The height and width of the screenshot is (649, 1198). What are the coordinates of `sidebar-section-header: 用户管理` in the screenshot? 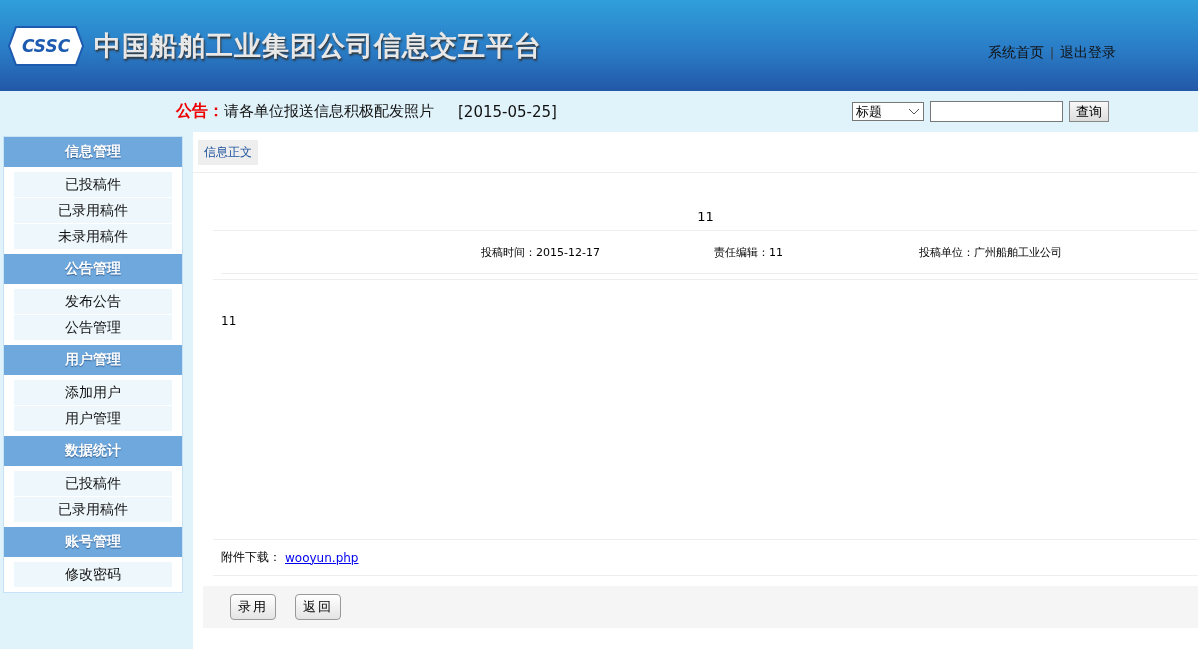 It's located at (93, 360).